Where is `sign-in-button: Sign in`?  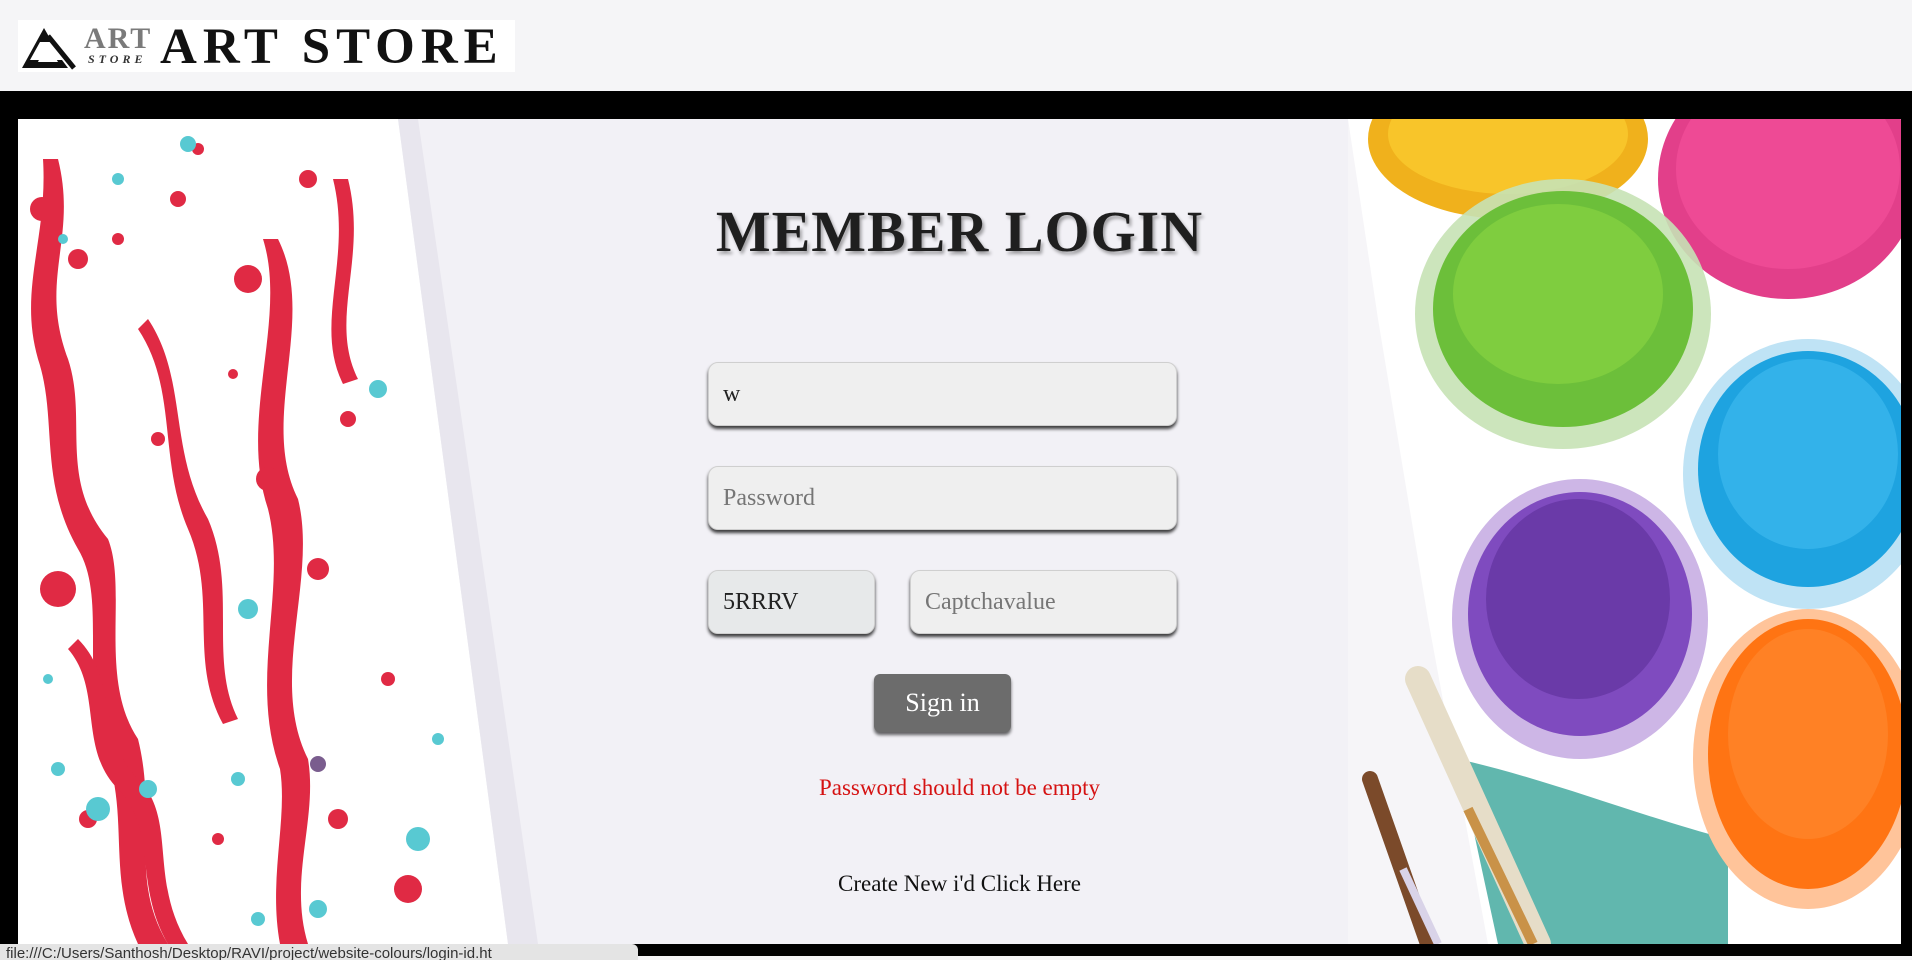 sign-in-button: Sign in is located at coordinates (942, 703).